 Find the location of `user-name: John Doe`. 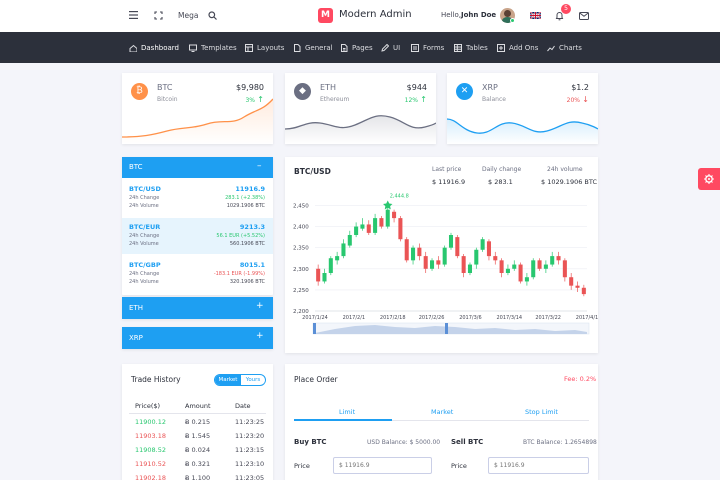

user-name: John Doe is located at coordinates (478, 15).